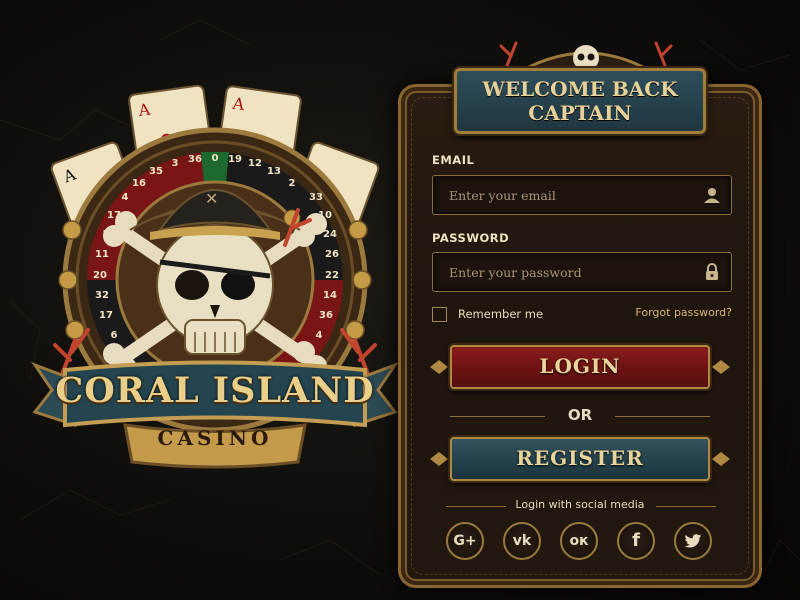  I want to click on login-button: LOGIN, so click(580, 367).